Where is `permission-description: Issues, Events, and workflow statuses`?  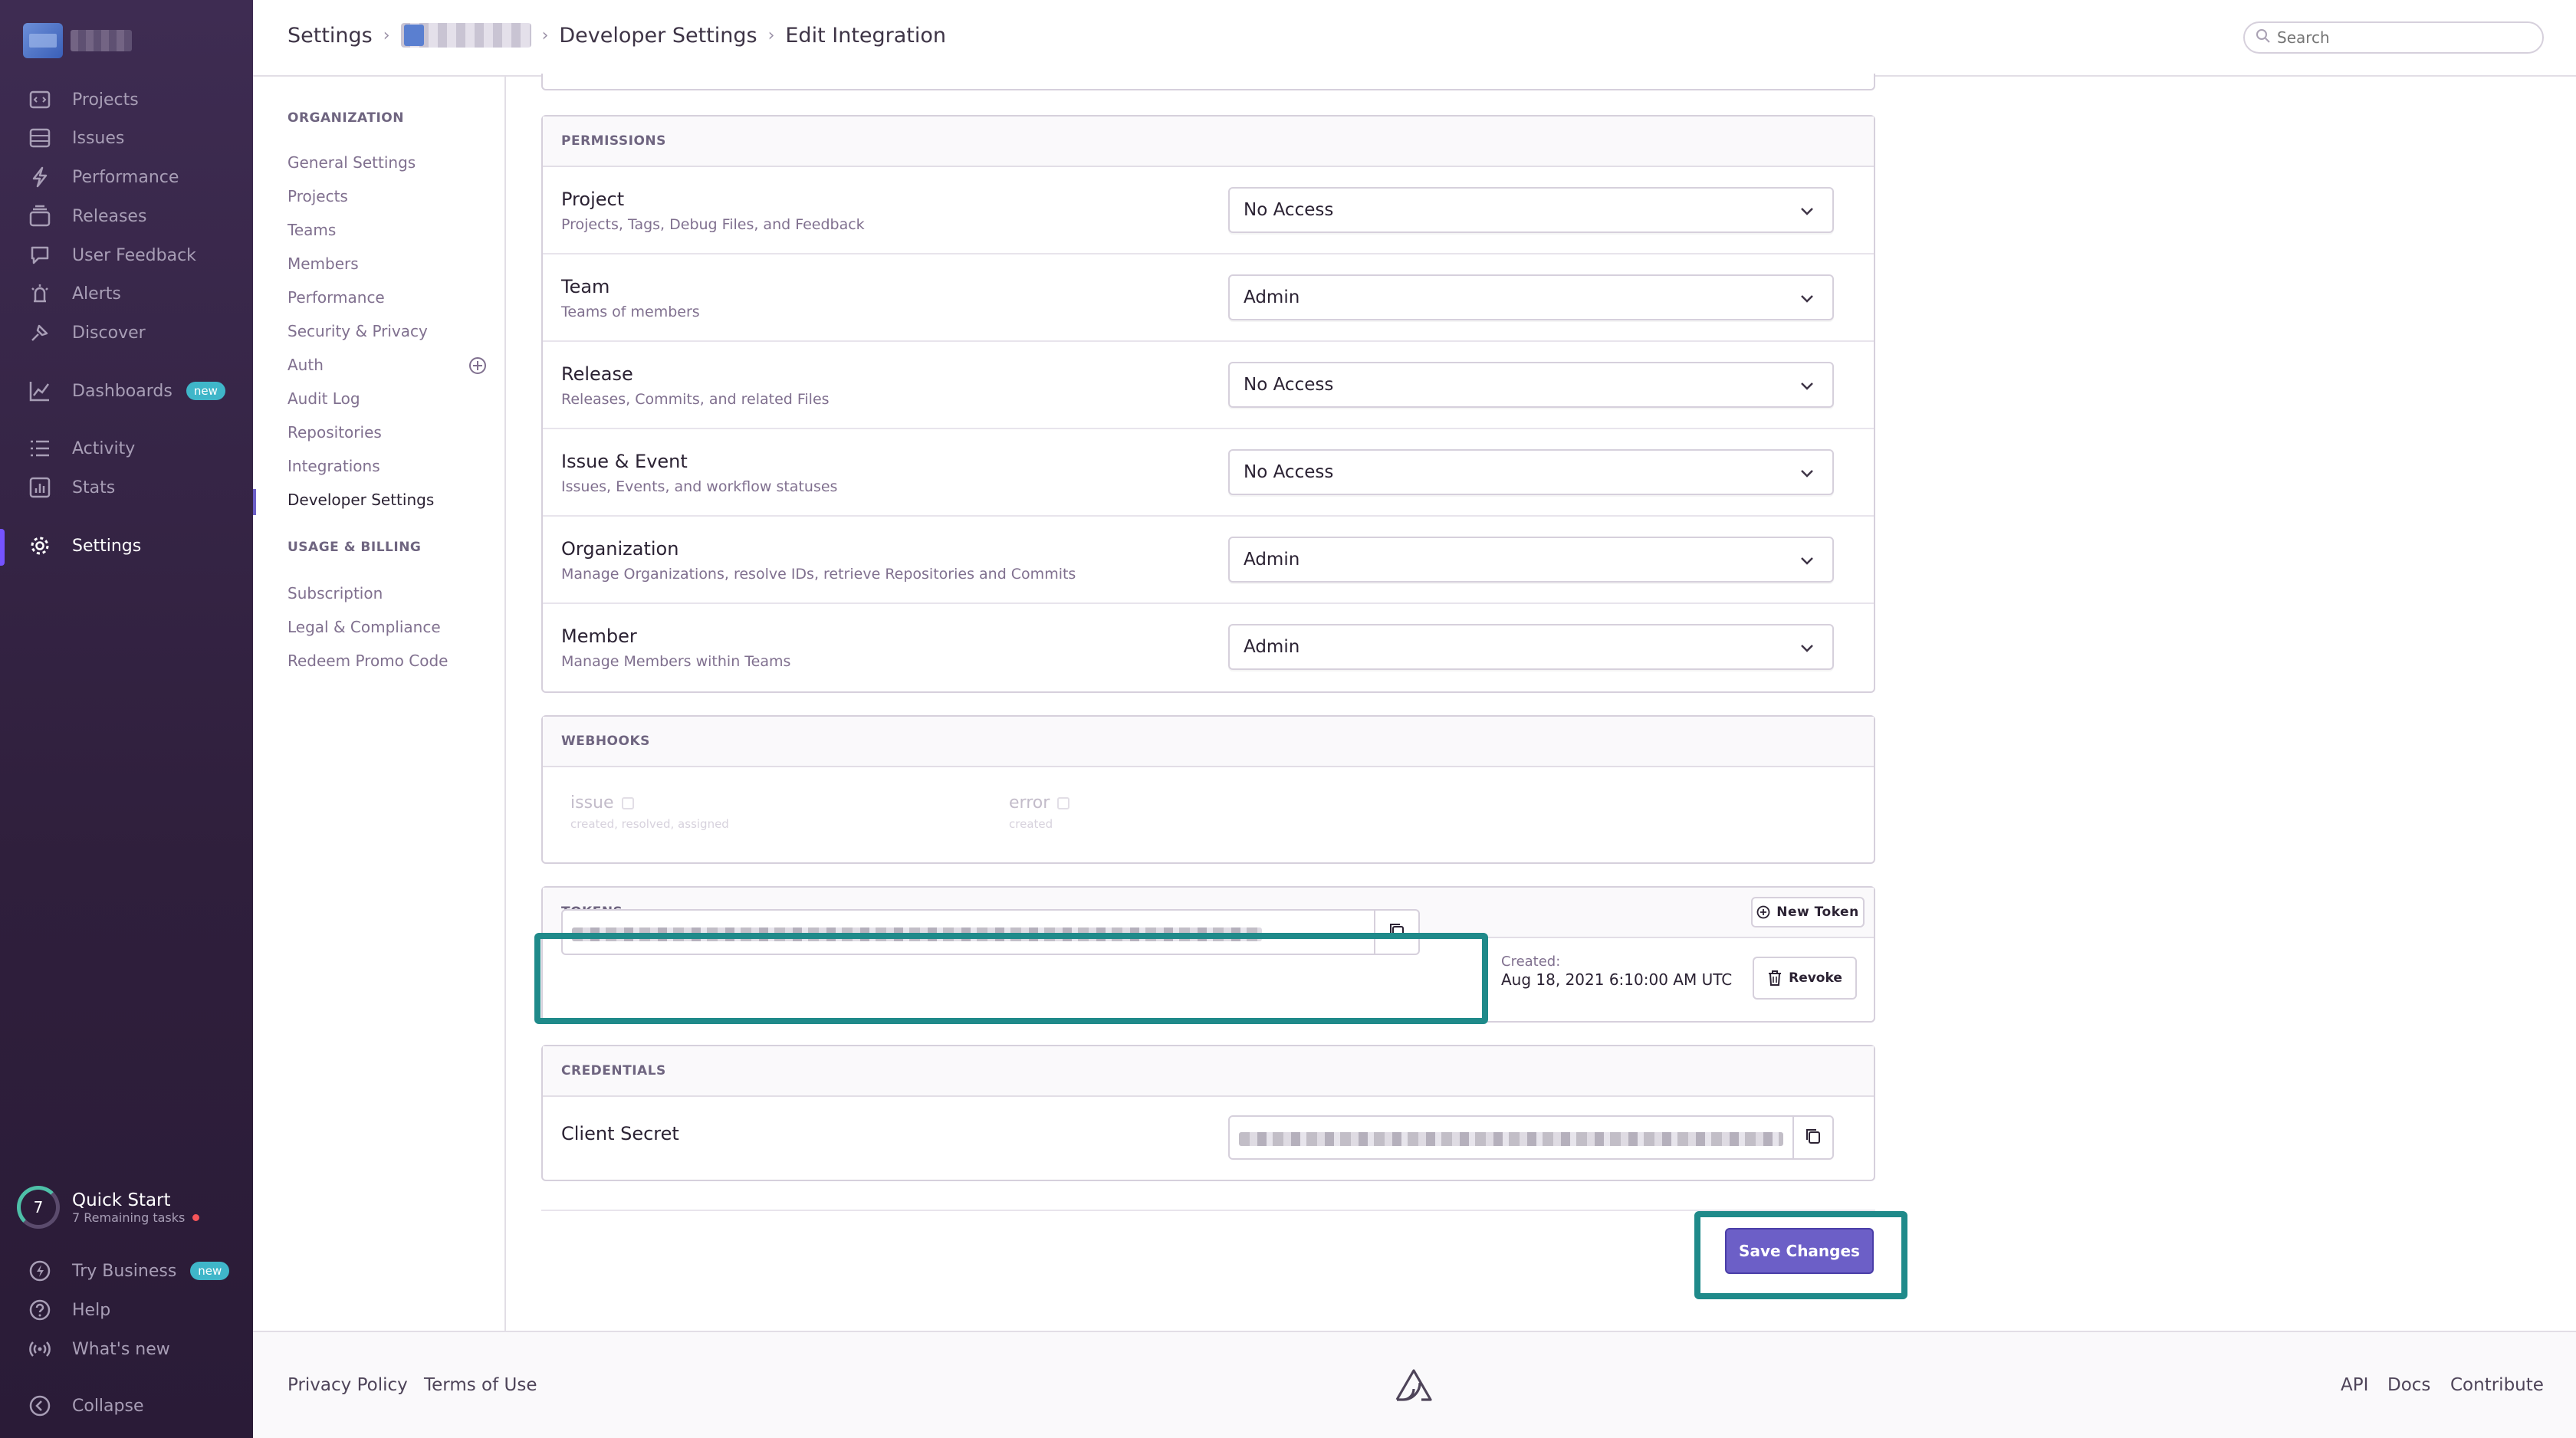
permission-description: Issues, Events, and workflow statuses is located at coordinates (700, 486).